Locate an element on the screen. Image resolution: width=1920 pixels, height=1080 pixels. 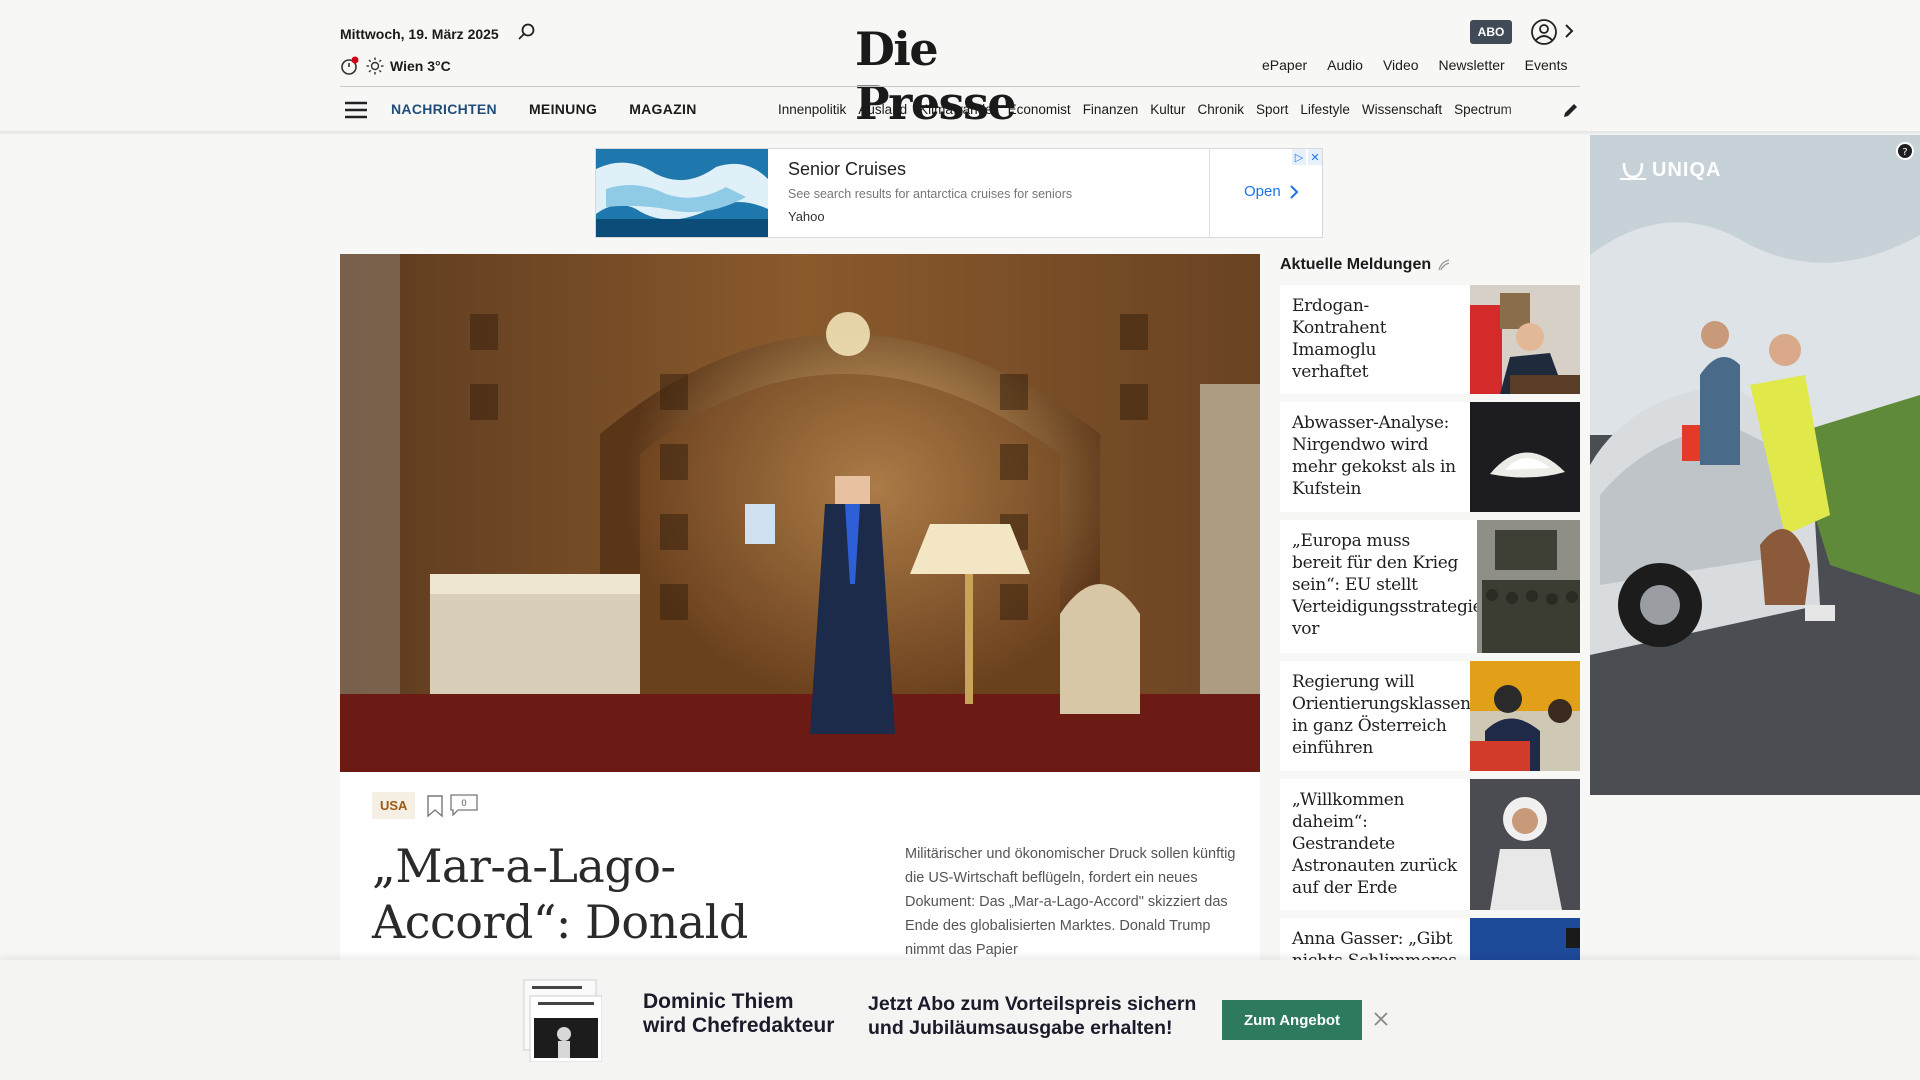
nav-fade is located at coordinates (1521, 110).